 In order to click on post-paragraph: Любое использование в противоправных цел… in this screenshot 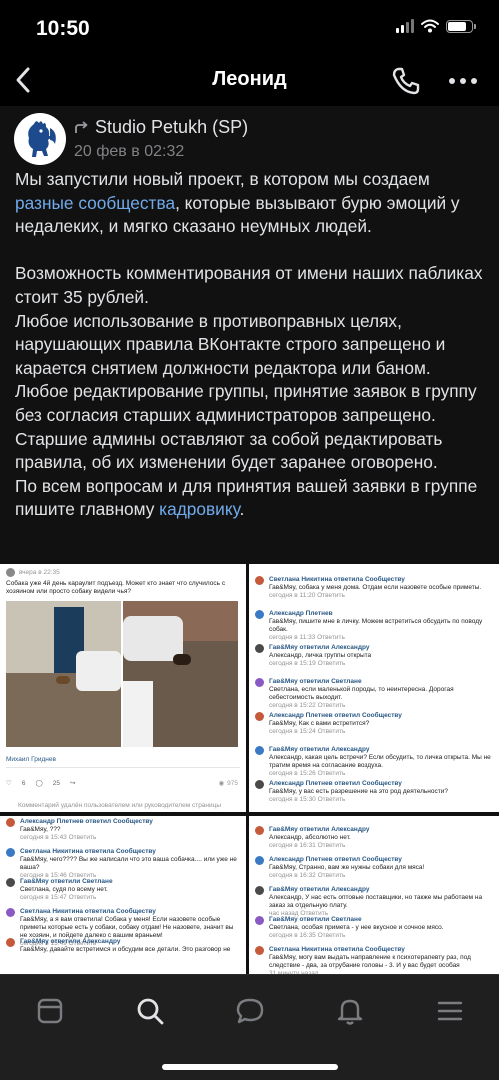, I will do `click(230, 344)`.